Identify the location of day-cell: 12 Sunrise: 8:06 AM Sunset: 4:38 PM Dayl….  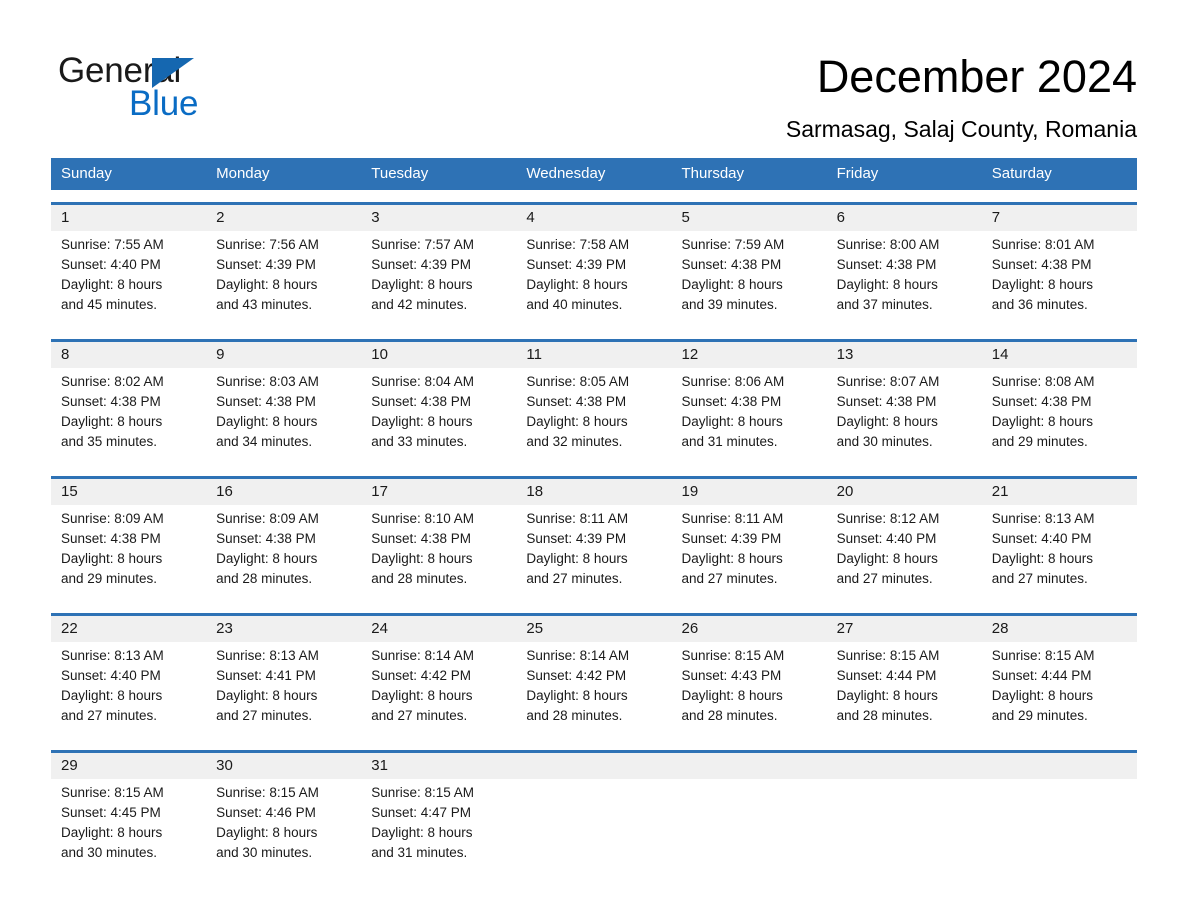
(749, 403).